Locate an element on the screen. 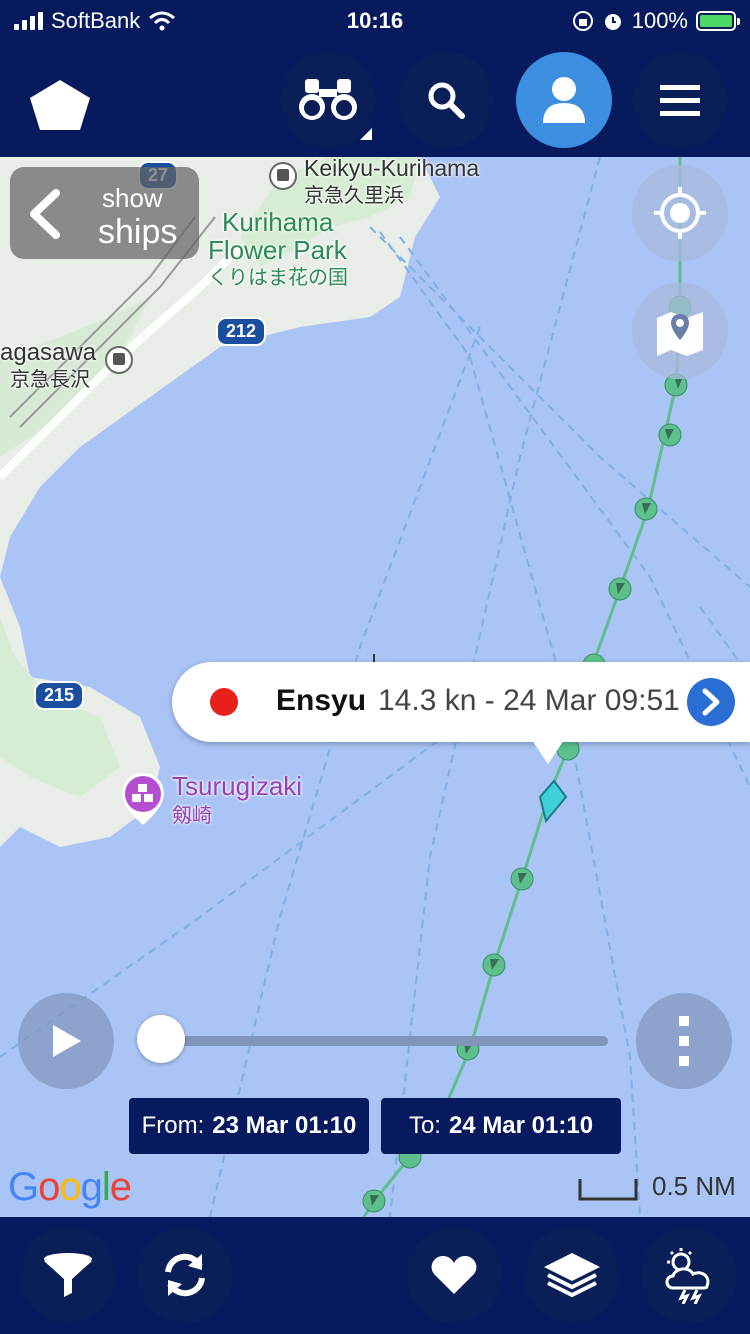  play-icon is located at coordinates (67, 1041).